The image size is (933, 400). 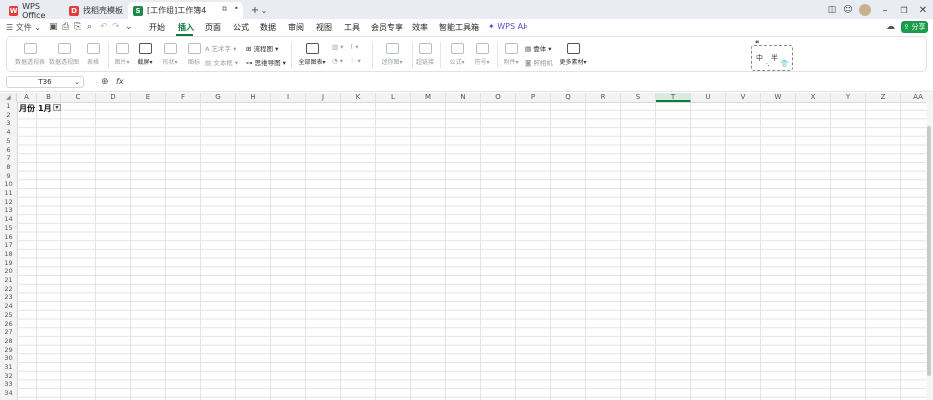 What do you see at coordinates (8, 193) in the screenshot?
I see `row-header-11: 11` at bounding box center [8, 193].